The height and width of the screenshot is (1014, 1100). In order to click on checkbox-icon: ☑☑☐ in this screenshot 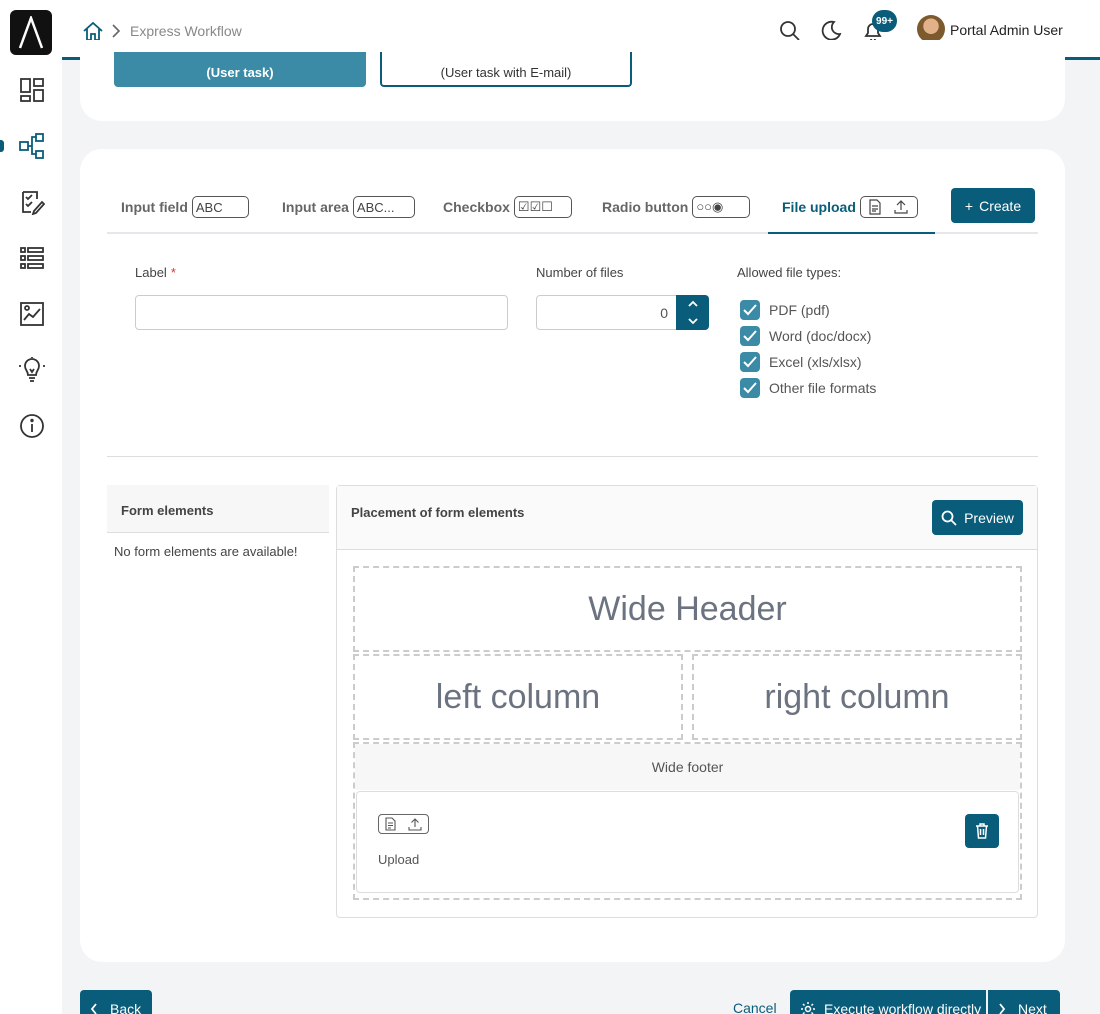, I will do `click(542, 207)`.